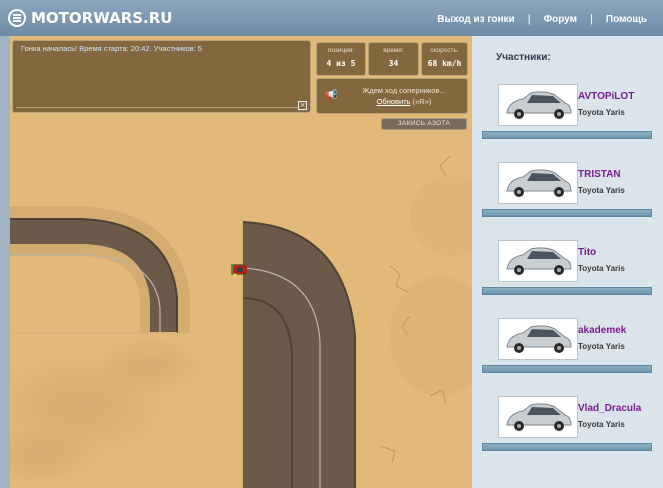 This screenshot has height=488, width=663. What do you see at coordinates (523, 57) in the screenshot?
I see `participants-title: Участники:` at bounding box center [523, 57].